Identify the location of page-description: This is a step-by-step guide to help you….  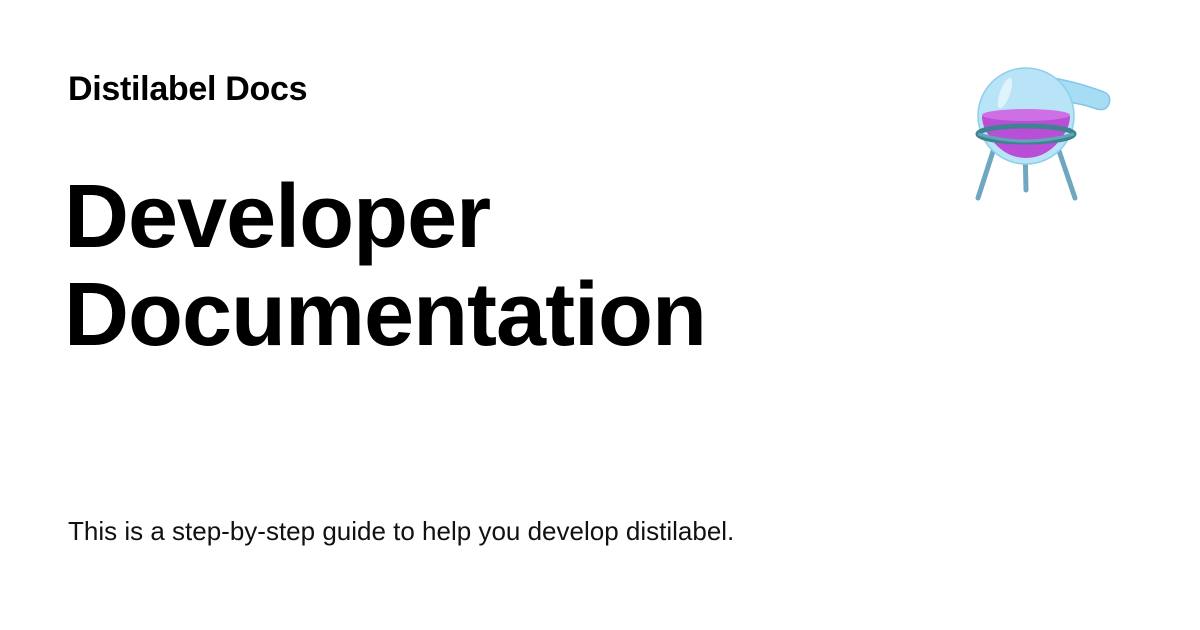
(401, 531).